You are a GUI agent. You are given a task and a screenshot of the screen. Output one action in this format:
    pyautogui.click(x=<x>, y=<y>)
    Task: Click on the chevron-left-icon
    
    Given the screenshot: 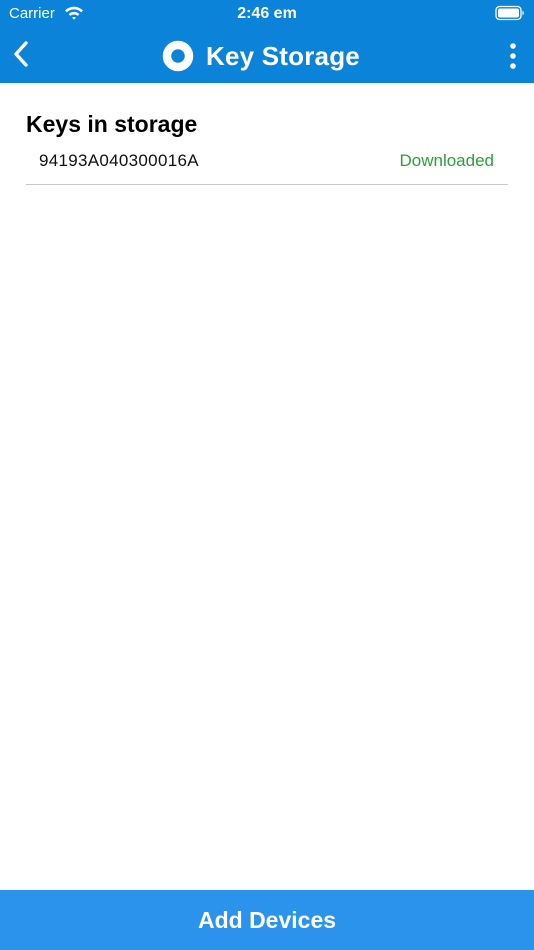 What is the action you would take?
    pyautogui.click(x=21, y=54)
    